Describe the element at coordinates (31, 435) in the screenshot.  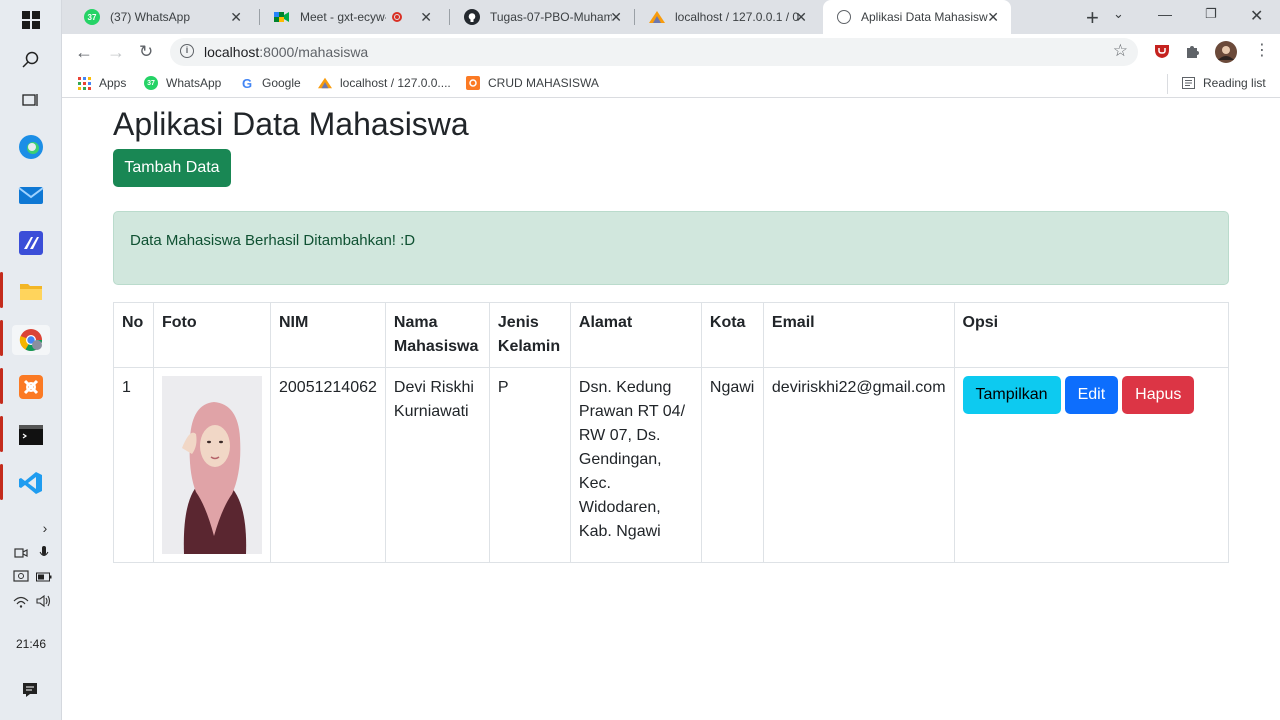
I see `terminal-icon` at that location.